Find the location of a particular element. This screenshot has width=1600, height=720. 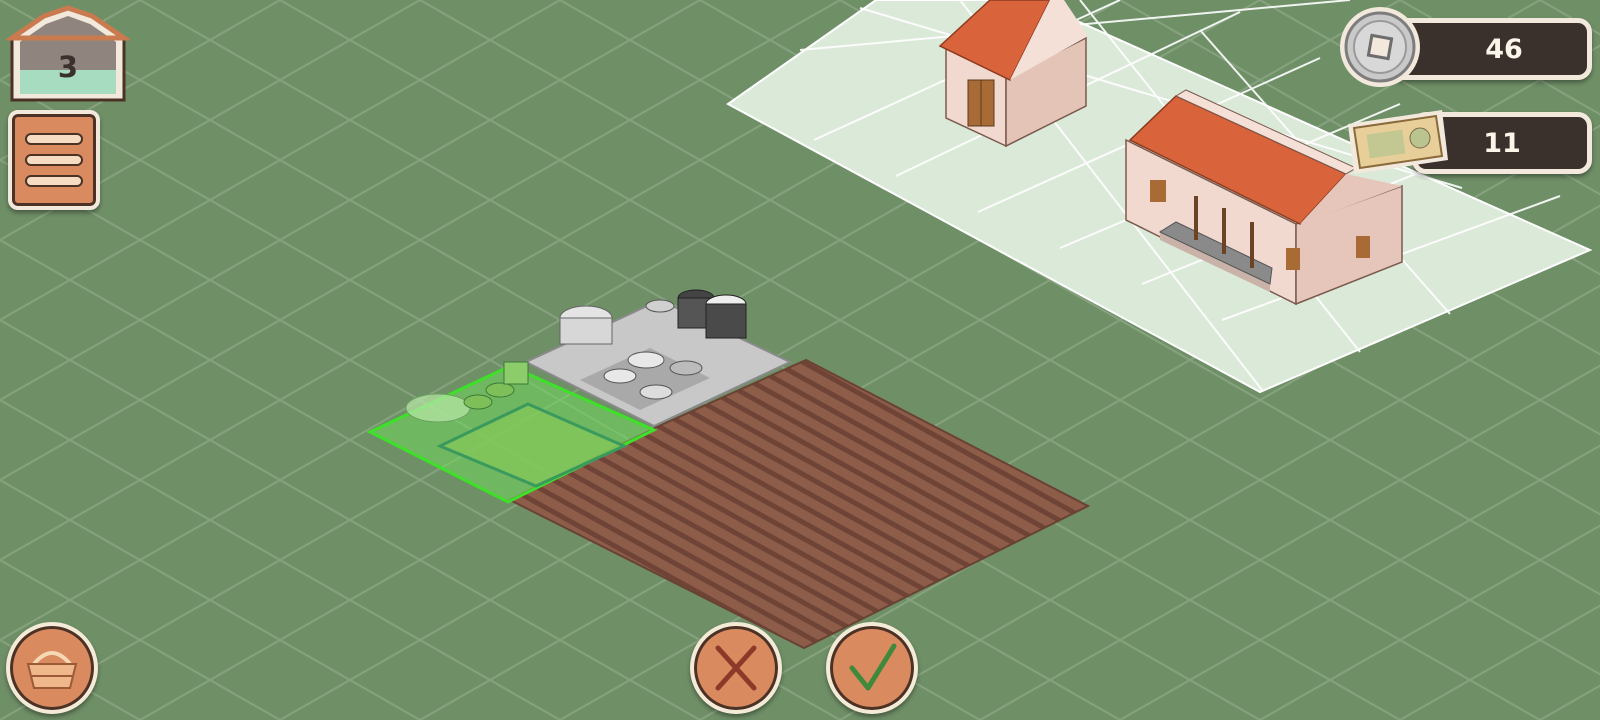

menu-button is located at coordinates (54, 160).